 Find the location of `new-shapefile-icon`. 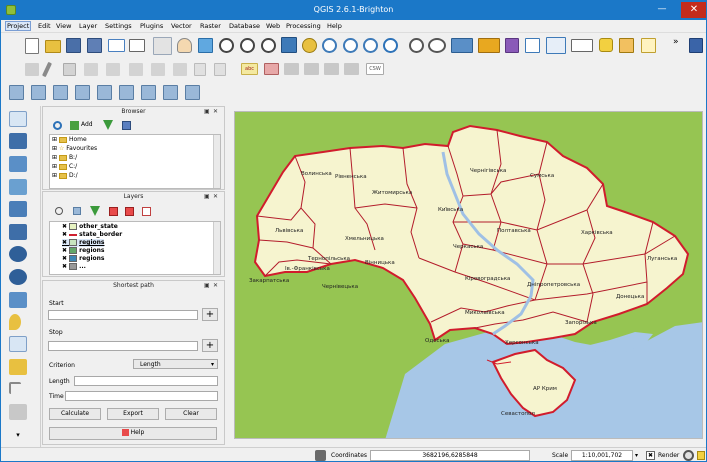

new-shapefile-icon is located at coordinates (15, 322).